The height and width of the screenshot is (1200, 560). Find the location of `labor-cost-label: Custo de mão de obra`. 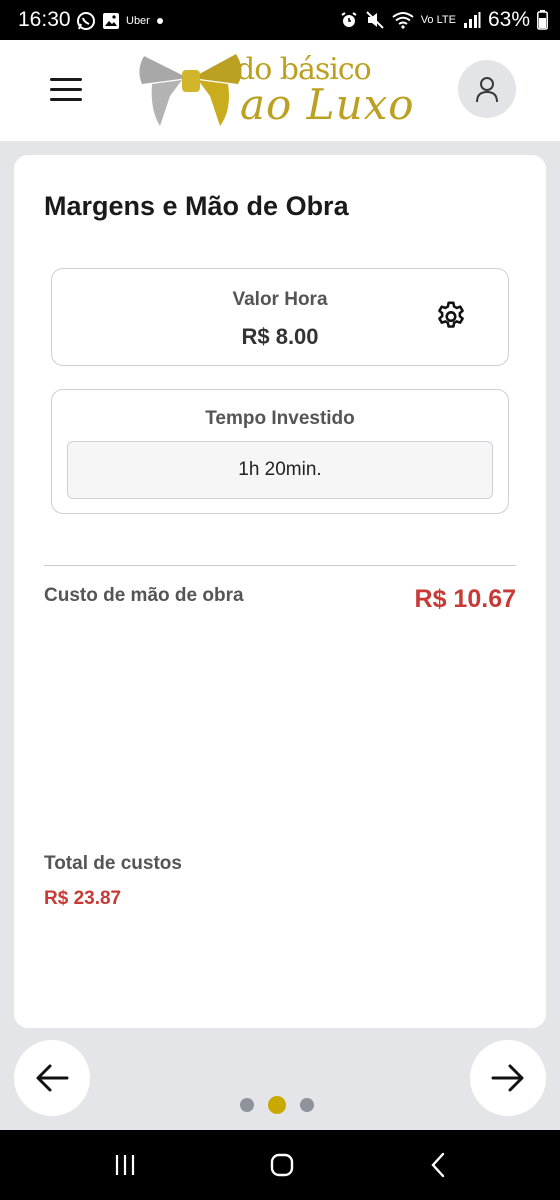

labor-cost-label: Custo de mão de obra is located at coordinates (144, 595).